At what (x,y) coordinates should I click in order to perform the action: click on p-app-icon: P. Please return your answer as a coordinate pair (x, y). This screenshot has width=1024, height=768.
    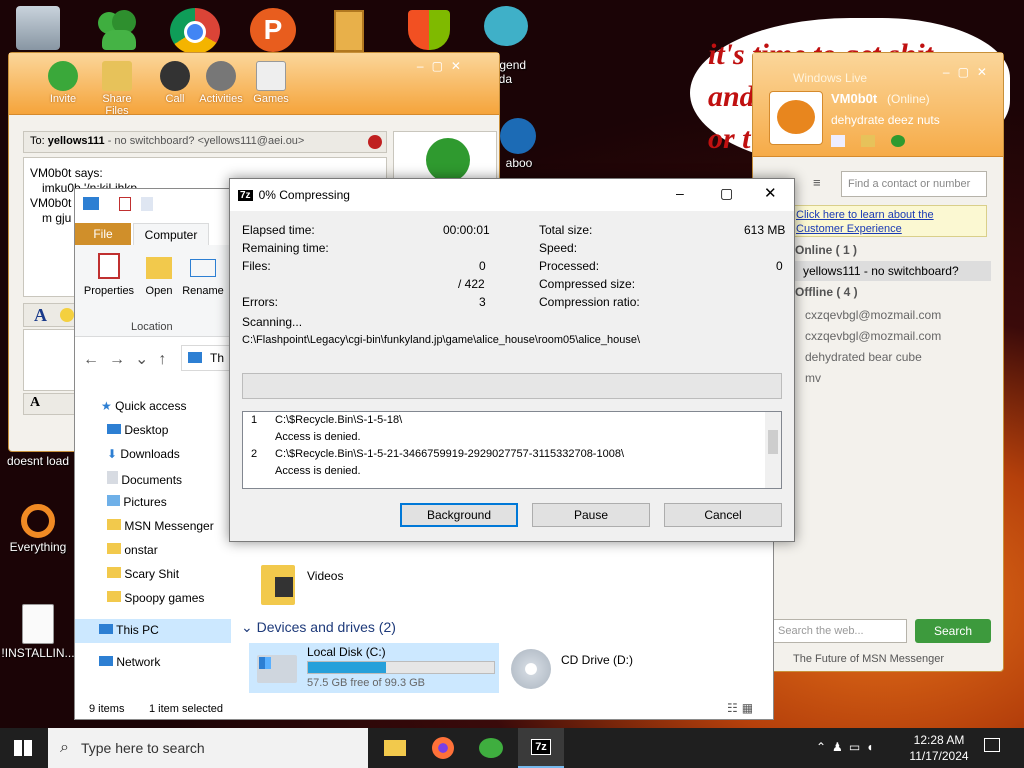
    Looking at the image, I should click on (273, 30).